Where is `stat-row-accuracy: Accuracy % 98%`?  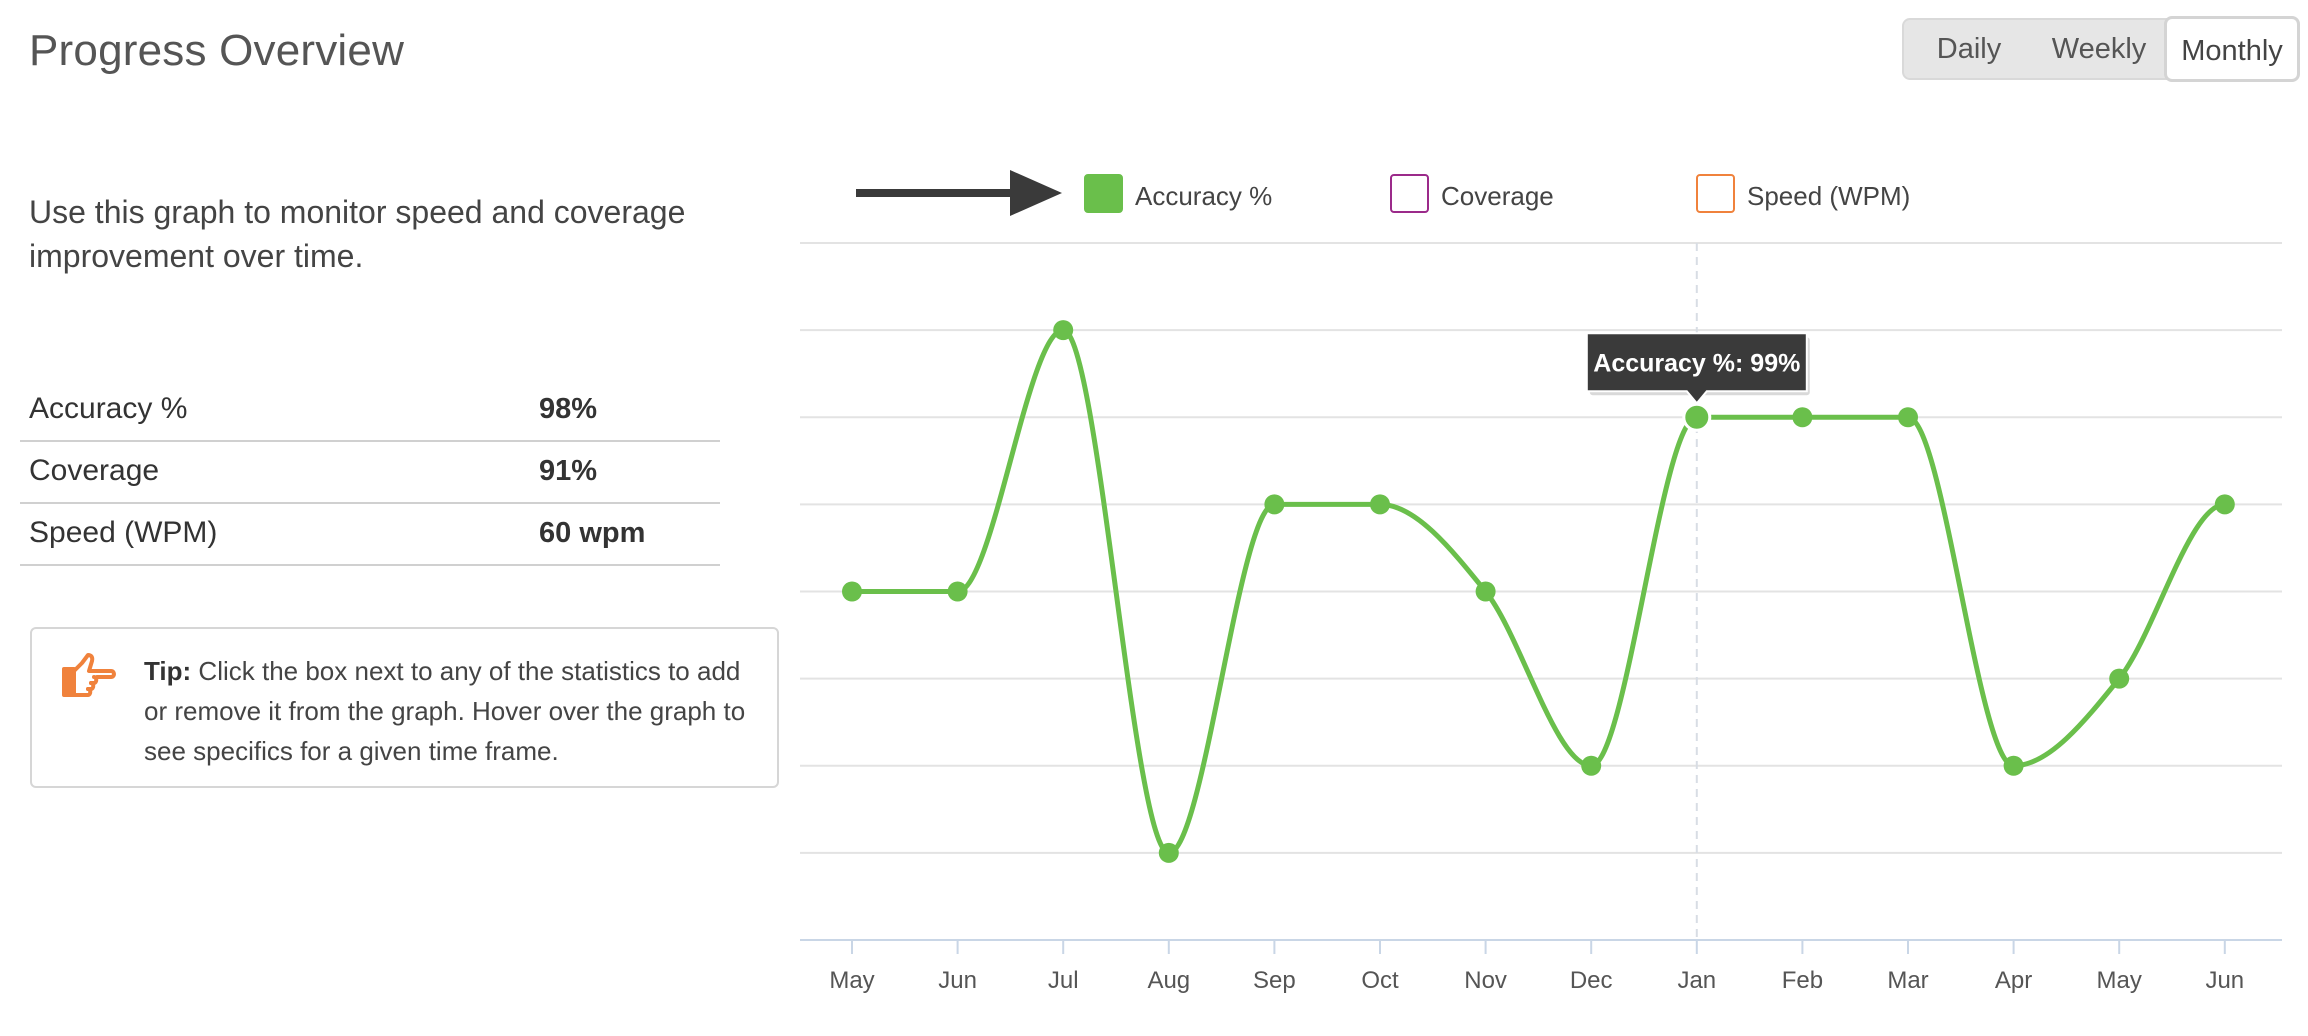 stat-row-accuracy: Accuracy % 98% is located at coordinates (370, 411).